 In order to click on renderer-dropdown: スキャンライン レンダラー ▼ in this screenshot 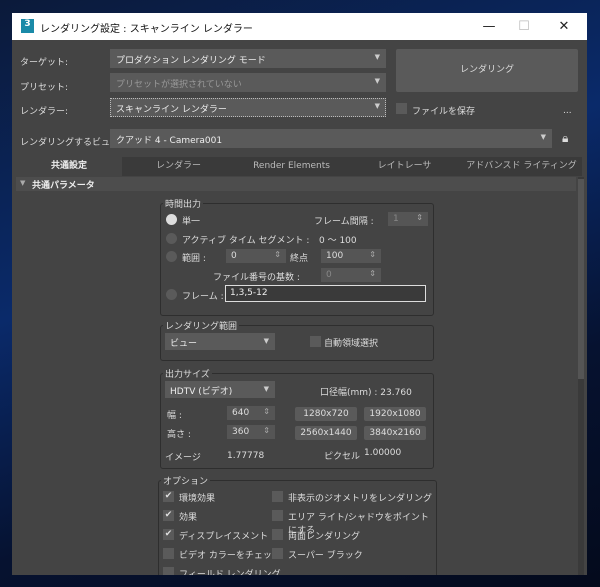, I will do `click(248, 107)`.